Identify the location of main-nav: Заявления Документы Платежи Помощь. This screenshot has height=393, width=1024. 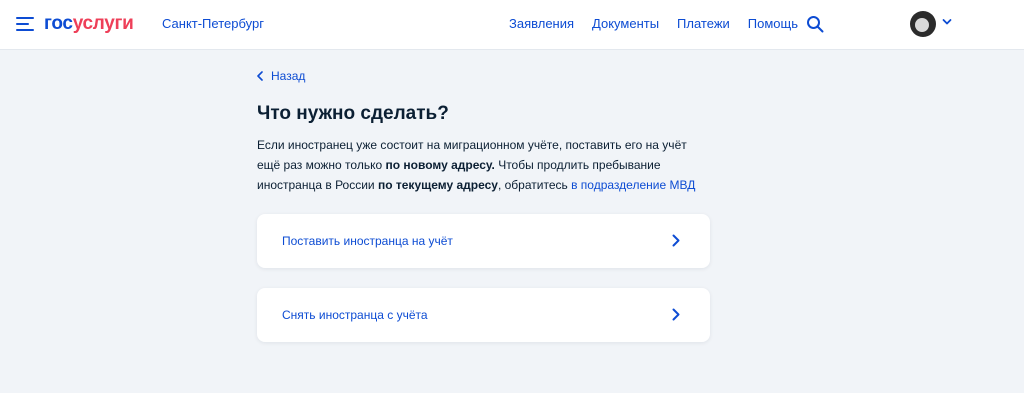
(653, 23).